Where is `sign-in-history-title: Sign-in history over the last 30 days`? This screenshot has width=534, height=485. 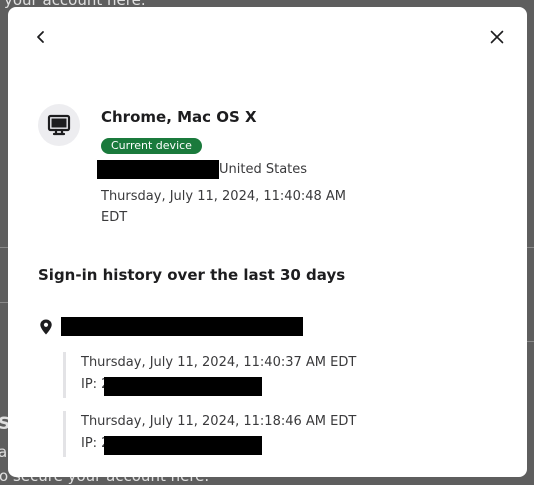 sign-in-history-title: Sign-in history over the last 30 days is located at coordinates (192, 275).